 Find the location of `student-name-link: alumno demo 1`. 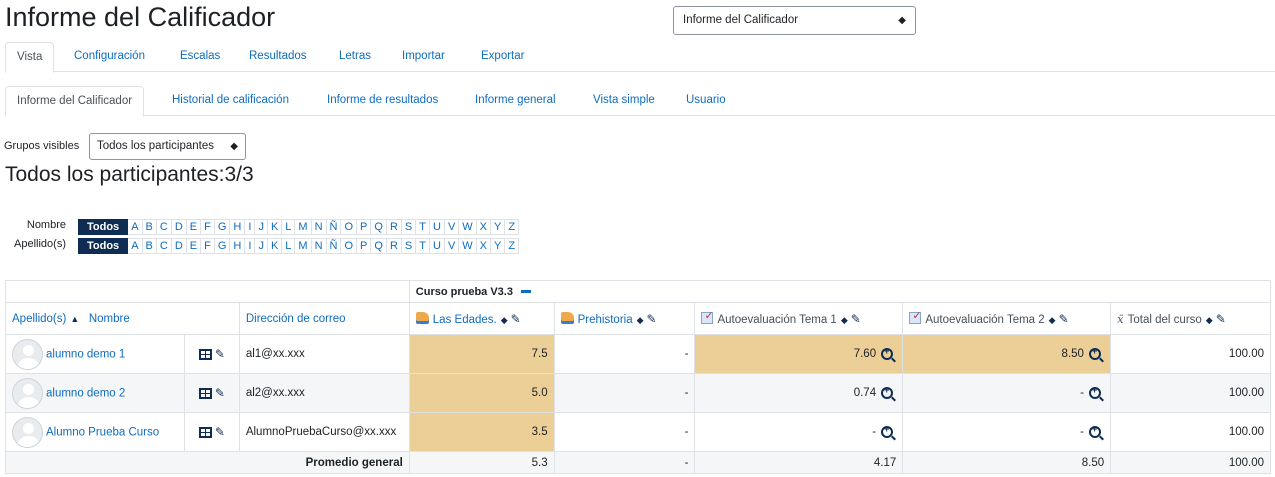

student-name-link: alumno demo 1 is located at coordinates (85, 354).